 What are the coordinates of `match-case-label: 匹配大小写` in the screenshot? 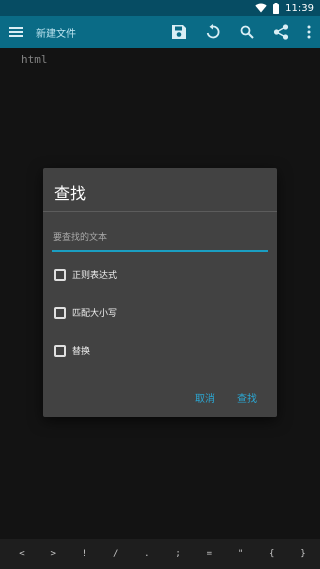 It's located at (95, 314).